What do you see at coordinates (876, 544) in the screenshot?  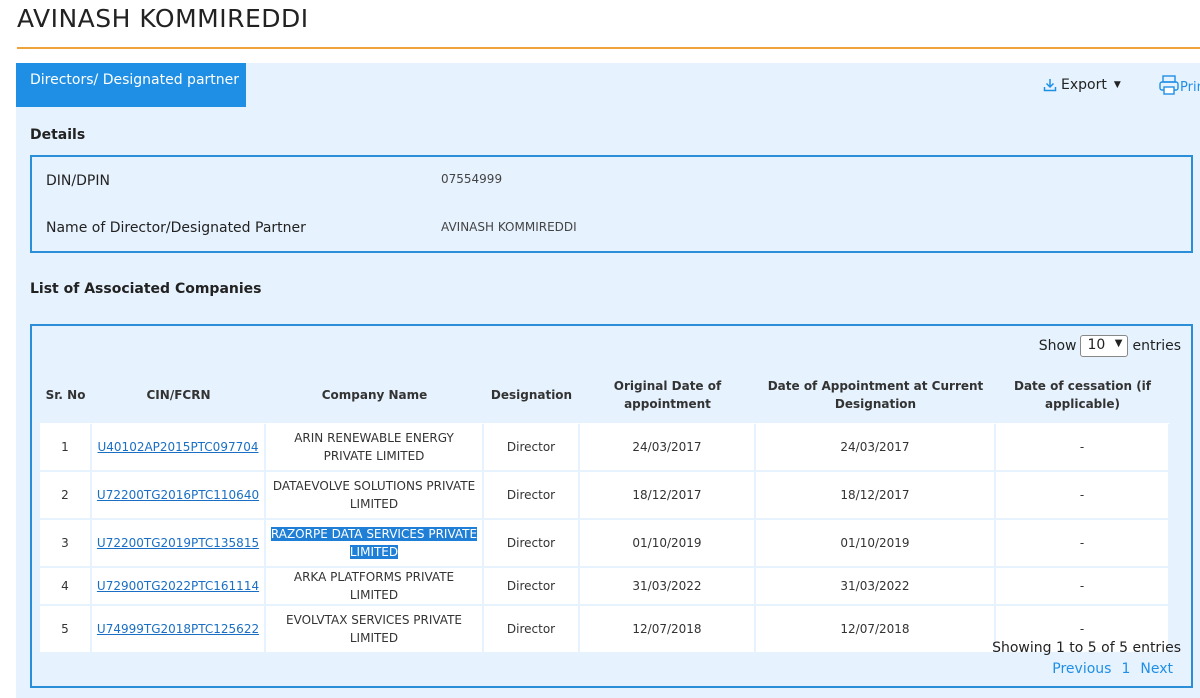 I see `cell-current-date: 01/10/2019` at bounding box center [876, 544].